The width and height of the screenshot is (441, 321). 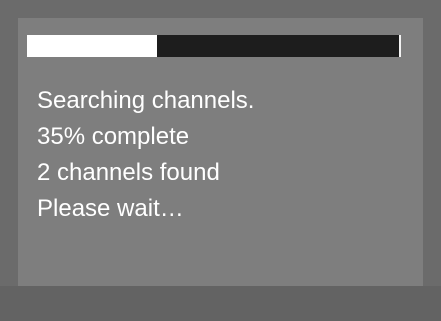 I want to click on status-progress-text: 35% complete, so click(x=113, y=136).